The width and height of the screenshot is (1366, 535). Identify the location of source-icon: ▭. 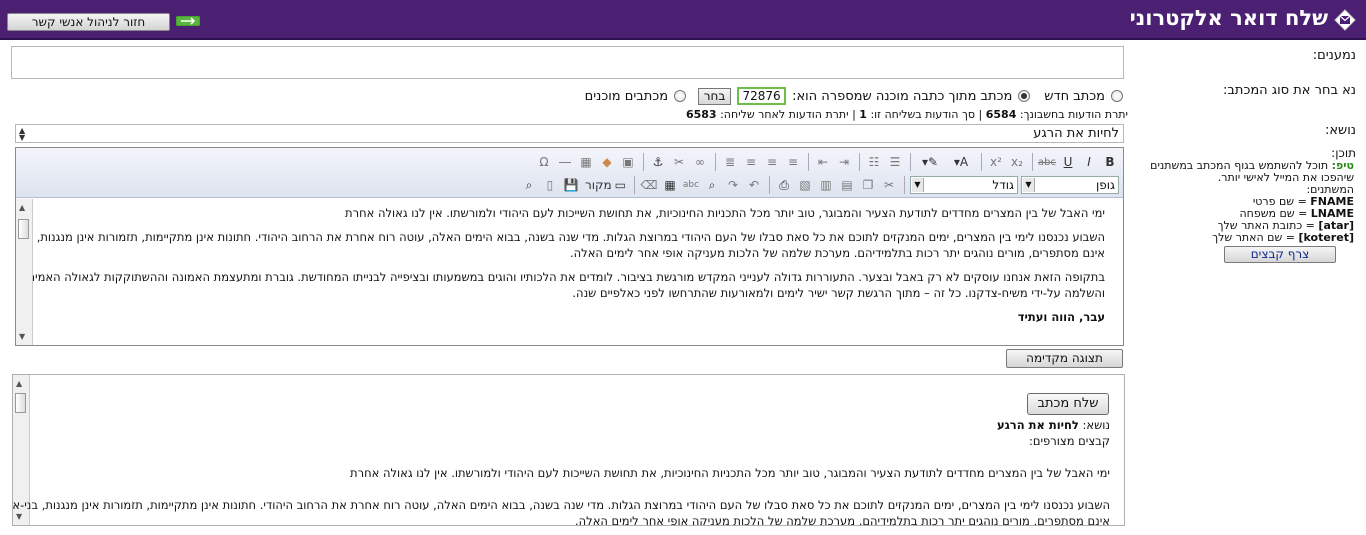
(620, 185).